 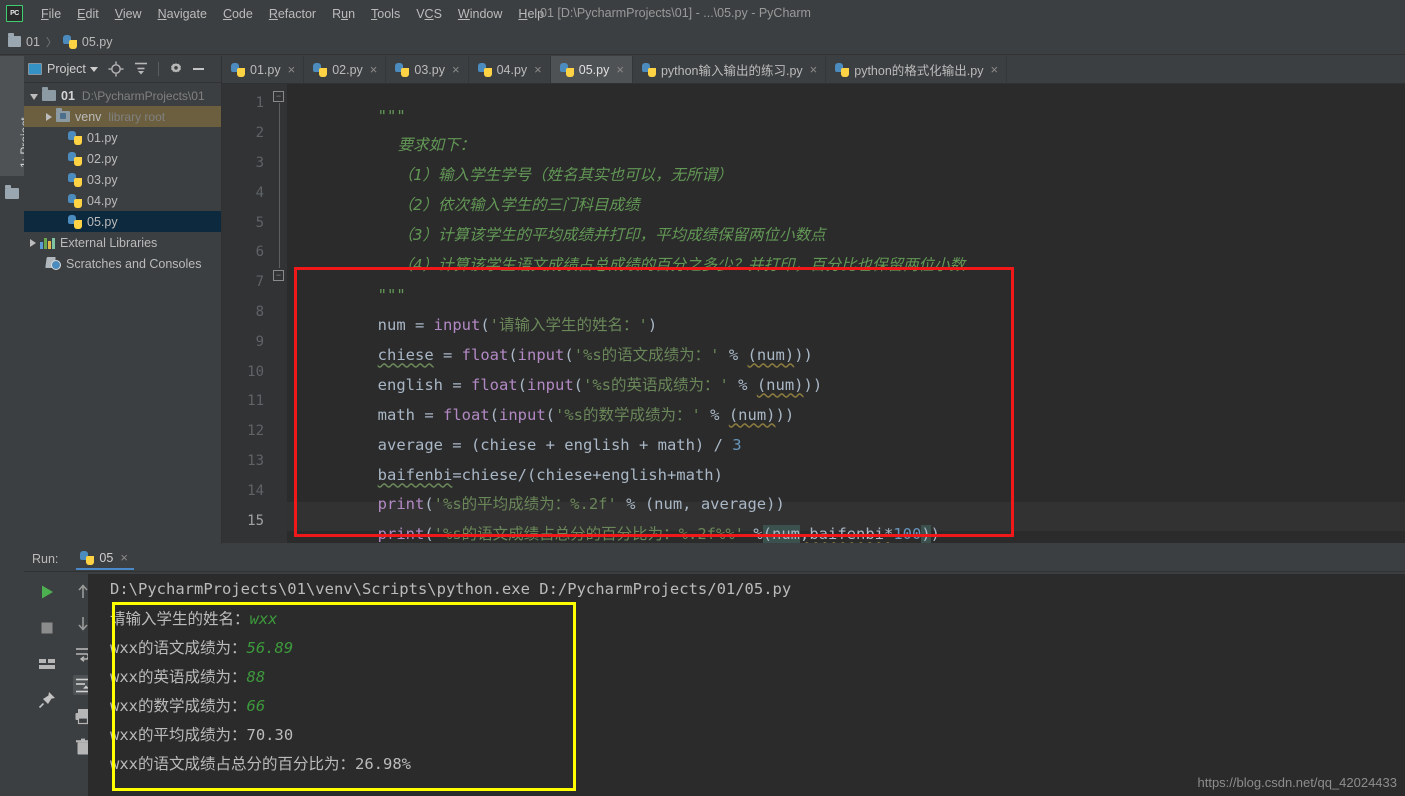 I want to click on editor-tab-label: 05.py, so click(x=594, y=69).